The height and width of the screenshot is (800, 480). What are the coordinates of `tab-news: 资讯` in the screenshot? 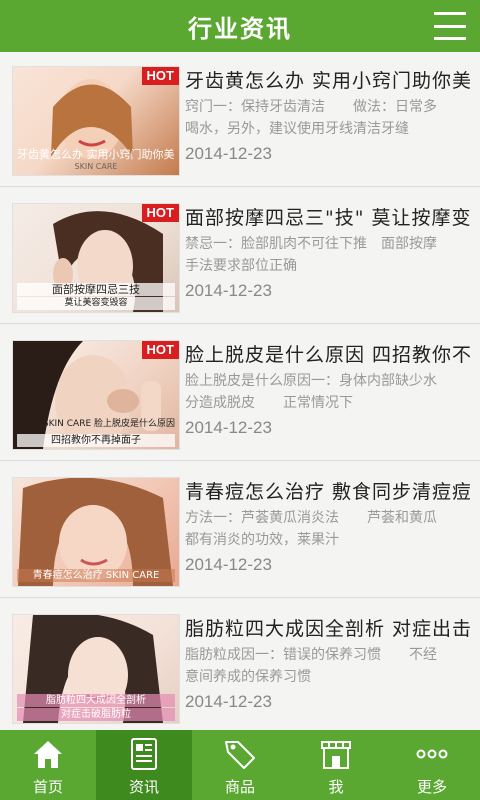 It's located at (144, 765).